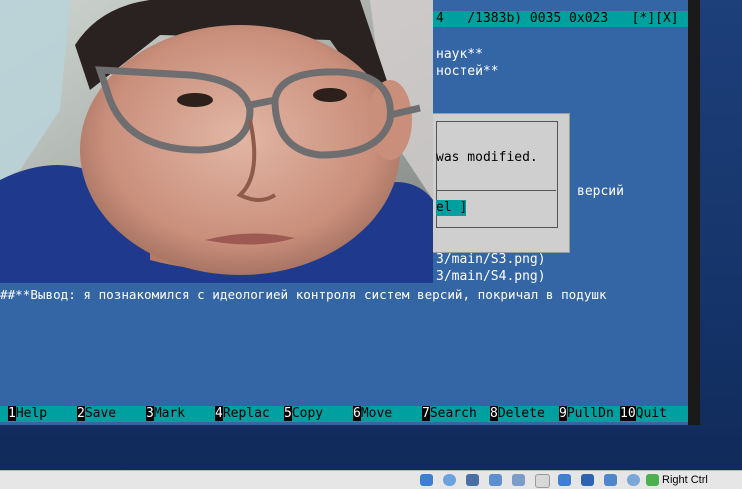 This screenshot has height=489, width=742. Describe the element at coordinates (449, 480) in the screenshot. I see `vm-optical-drive-icon` at that location.